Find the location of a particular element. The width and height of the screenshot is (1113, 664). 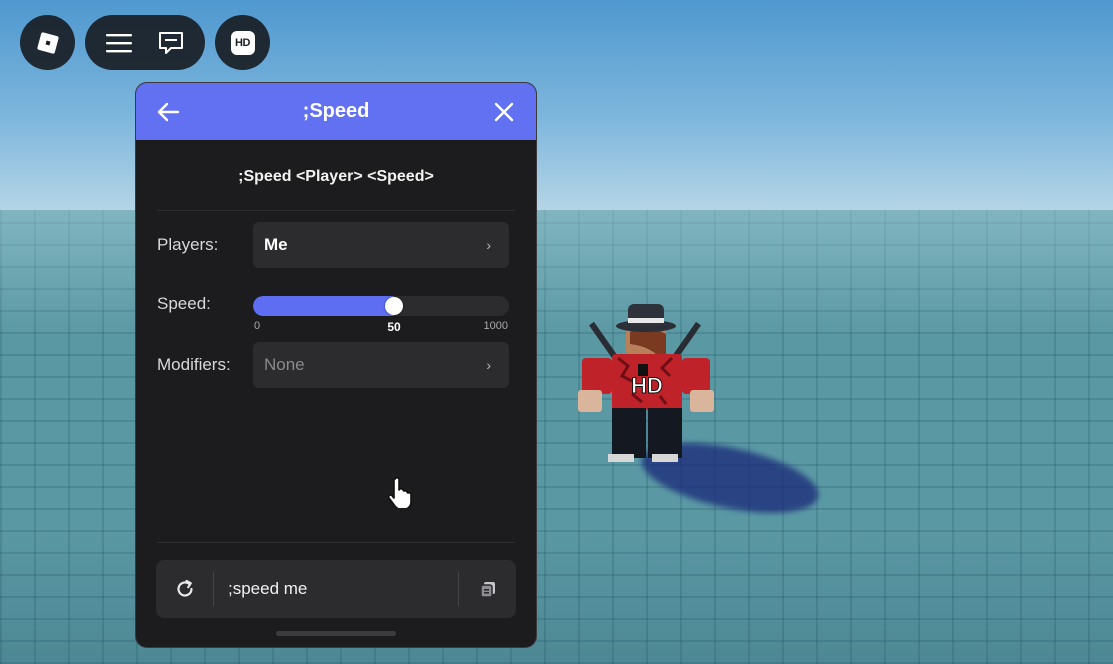

command-syntax: ;Speed <Player> <Speed> is located at coordinates (336, 176).